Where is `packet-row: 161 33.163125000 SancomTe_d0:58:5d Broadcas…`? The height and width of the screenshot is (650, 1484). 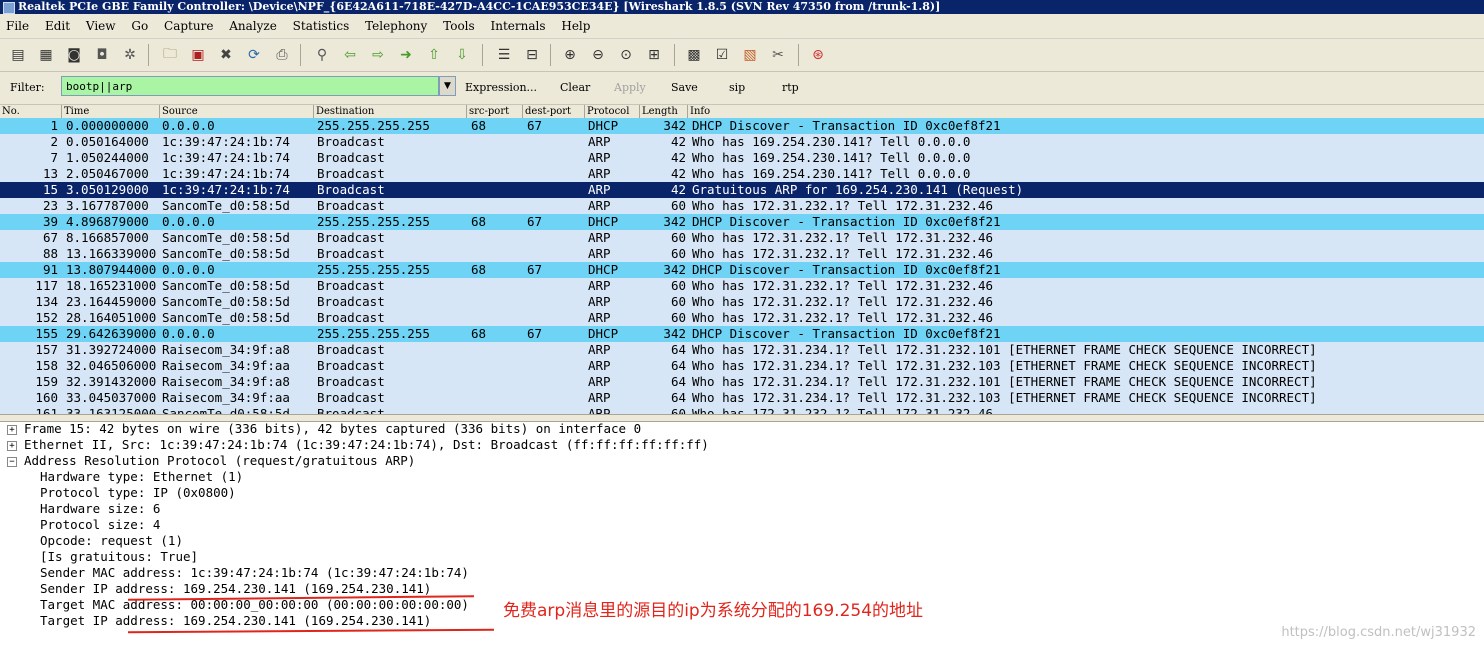
packet-row: 161 33.163125000 SancomTe_d0:58:5d Broadcas… is located at coordinates (742, 410).